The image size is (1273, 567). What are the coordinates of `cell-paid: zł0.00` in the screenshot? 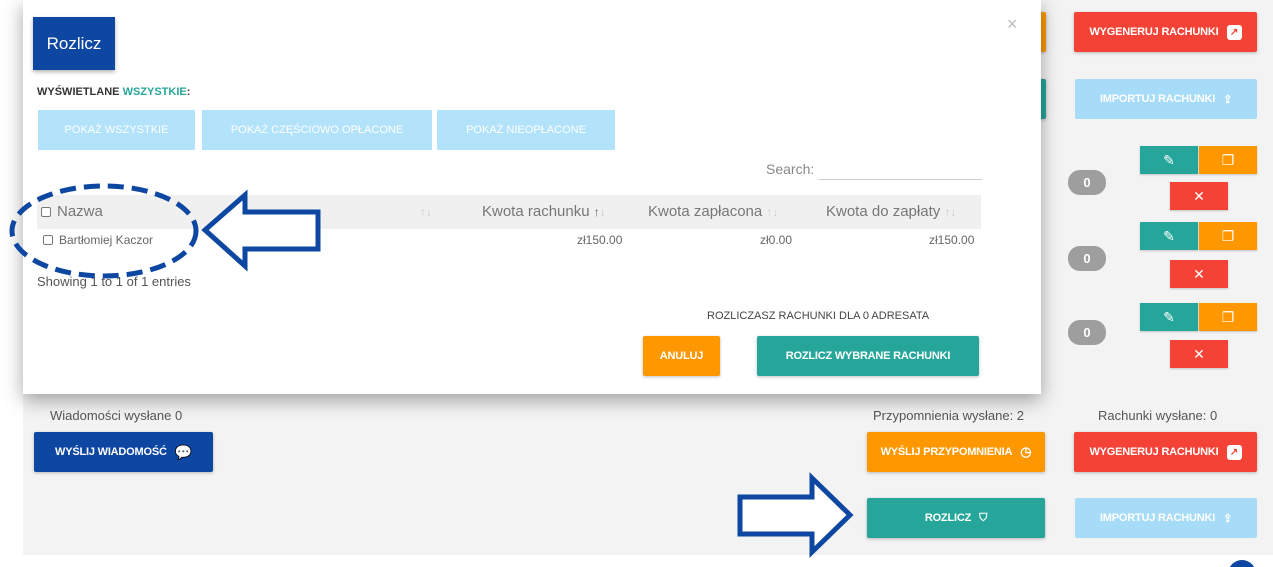 It's located at (776, 240).